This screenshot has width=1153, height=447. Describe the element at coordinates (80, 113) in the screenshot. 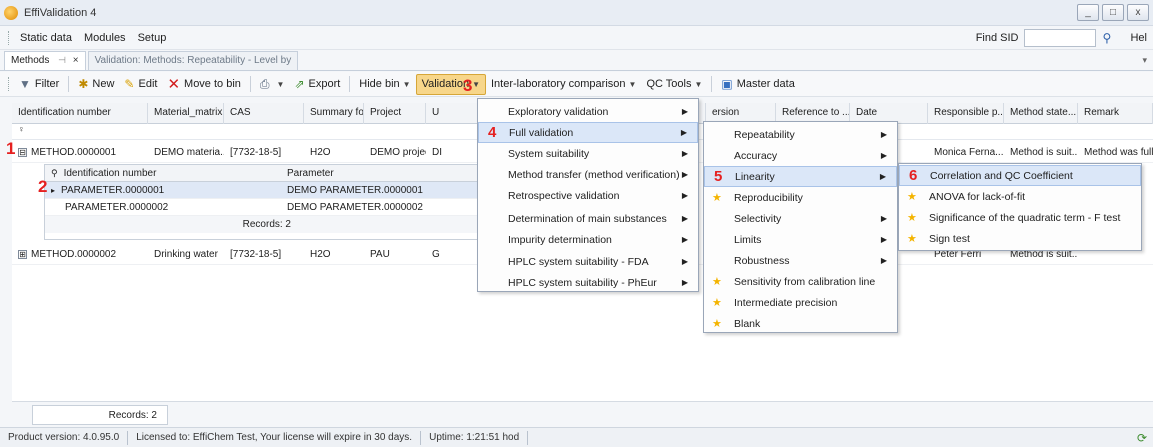

I see `column-header-identification: Identification number` at that location.